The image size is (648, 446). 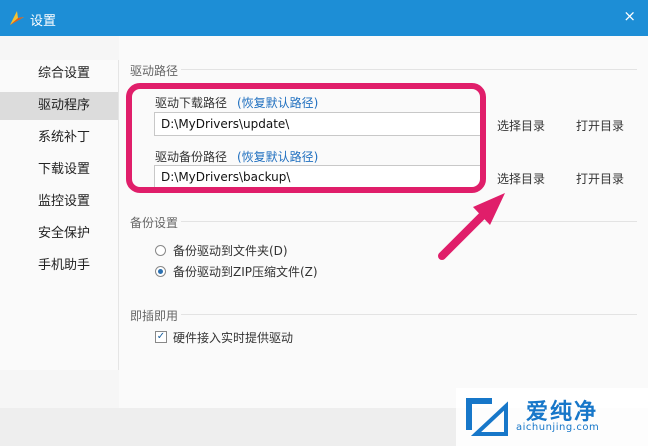 I want to click on checkbox-icon: ✓, so click(x=161, y=337).